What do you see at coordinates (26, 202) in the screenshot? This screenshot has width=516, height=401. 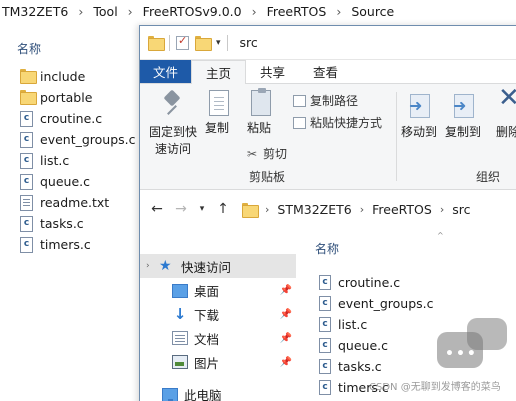 I see `text-file-icon` at bounding box center [26, 202].